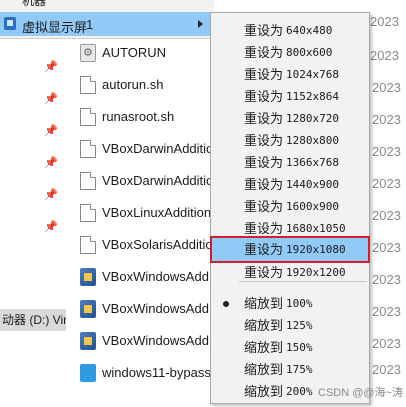 The image size is (406, 407). What do you see at coordinates (138, 116) in the screenshot?
I see `file-name: runasroot.sh` at bounding box center [138, 116].